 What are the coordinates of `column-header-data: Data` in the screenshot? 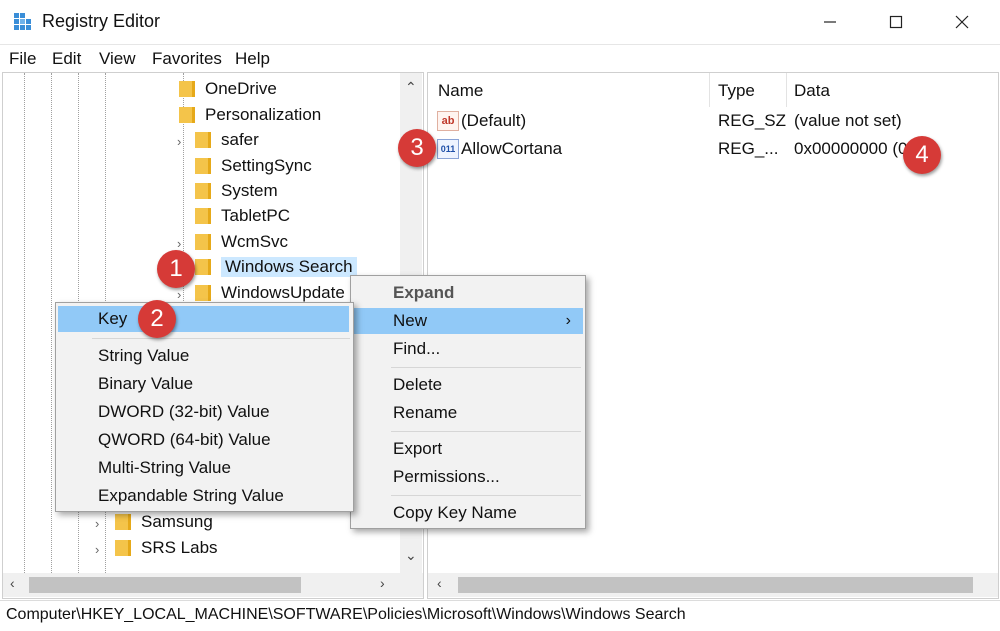 It's located at (812, 91).